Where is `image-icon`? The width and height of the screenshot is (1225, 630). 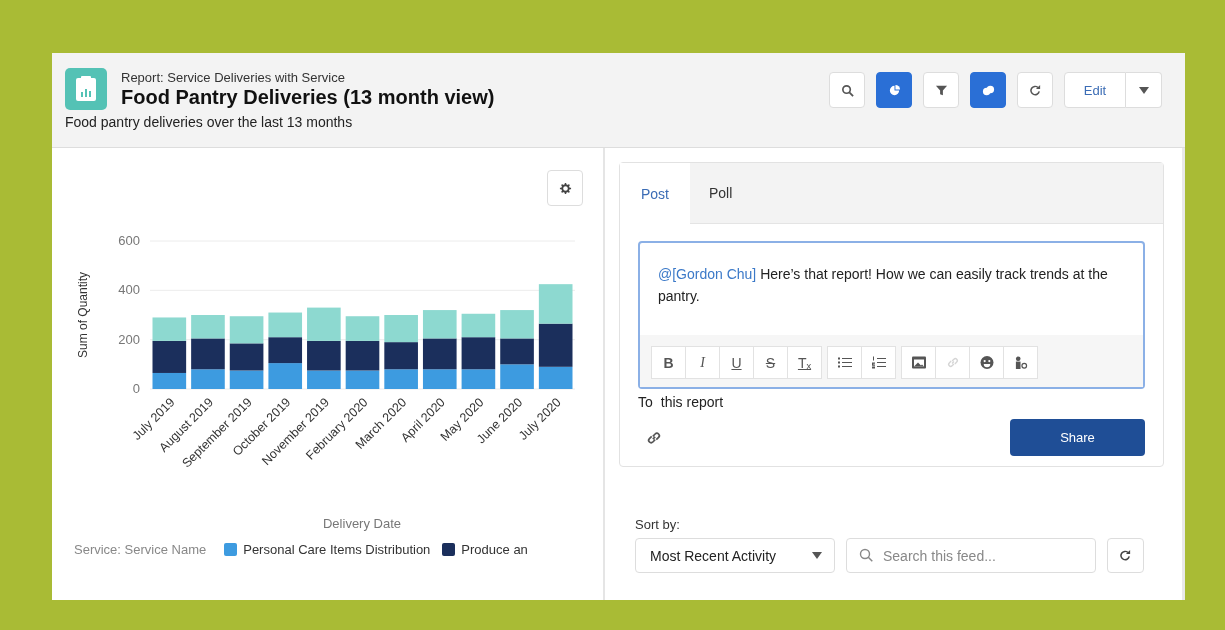 image-icon is located at coordinates (918, 362).